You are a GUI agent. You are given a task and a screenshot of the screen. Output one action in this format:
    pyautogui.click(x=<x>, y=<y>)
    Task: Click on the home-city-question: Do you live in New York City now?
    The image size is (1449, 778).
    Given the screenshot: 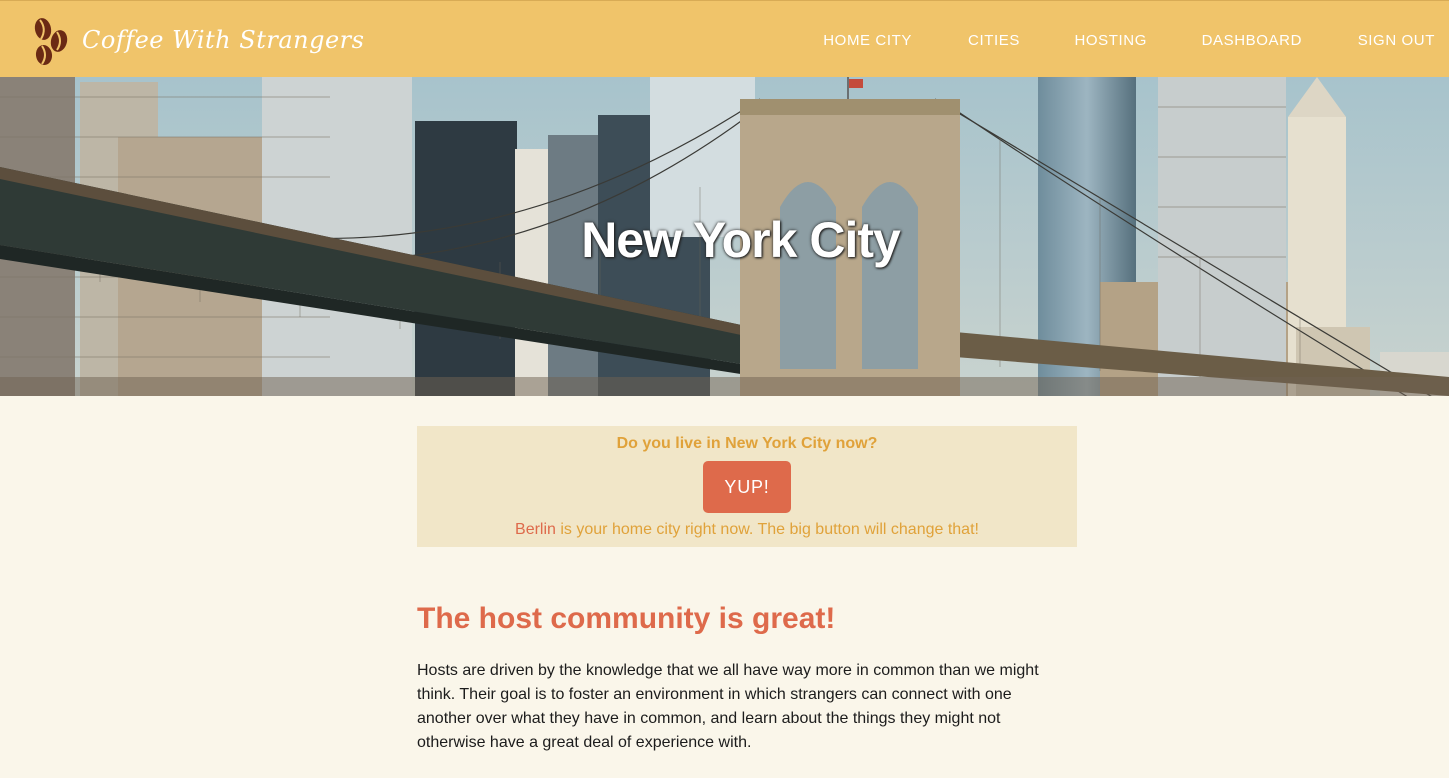 What is the action you would take?
    pyautogui.click(x=747, y=443)
    